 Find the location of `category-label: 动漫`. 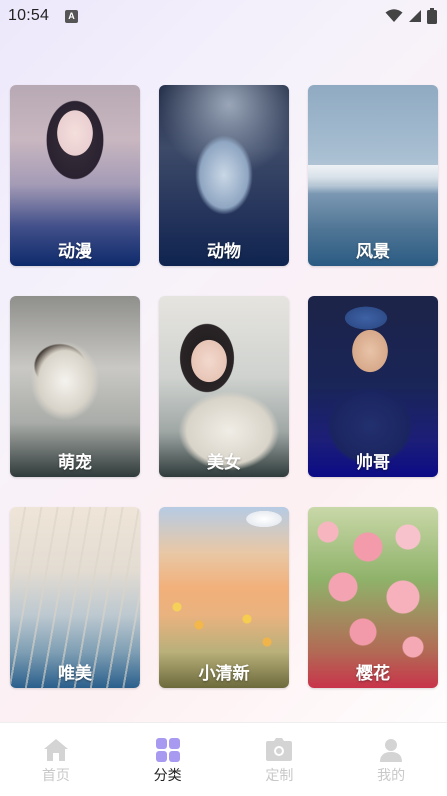

category-label: 动漫 is located at coordinates (75, 252).